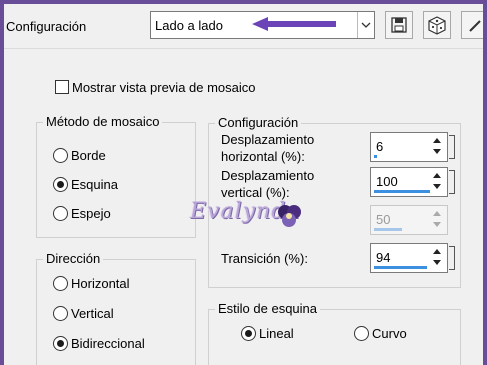 The image size is (487, 365). What do you see at coordinates (412, 258) in the screenshot?
I see `transition-spinner: 94` at bounding box center [412, 258].